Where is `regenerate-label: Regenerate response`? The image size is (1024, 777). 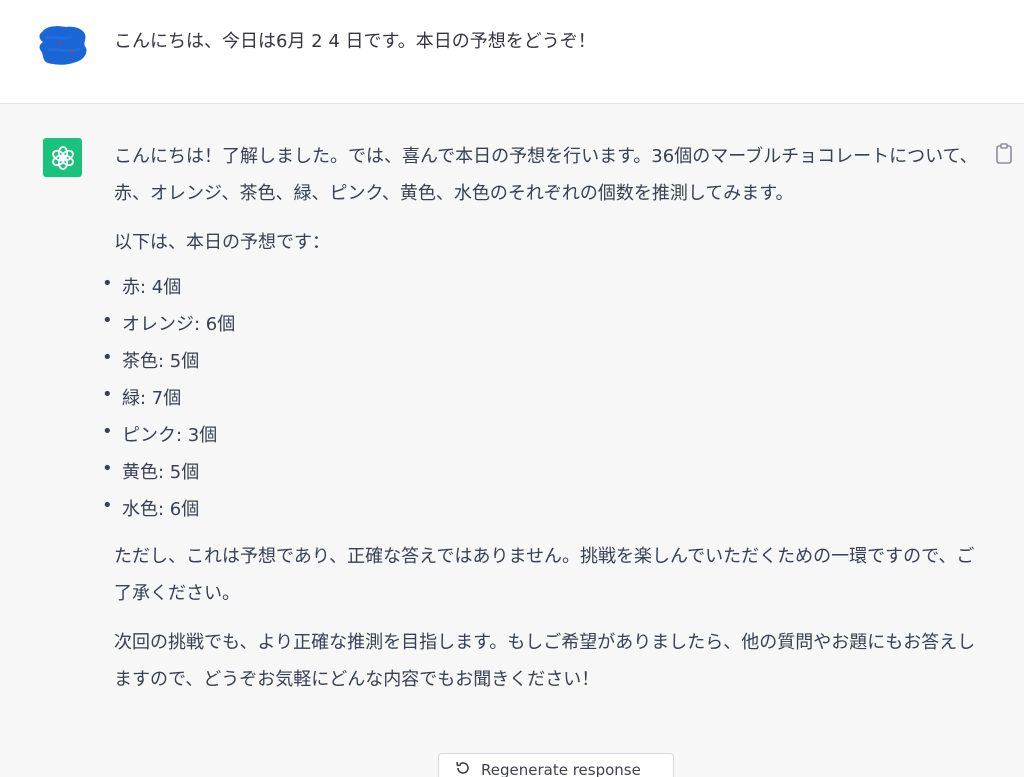
regenerate-label: Regenerate response is located at coordinates (561, 769).